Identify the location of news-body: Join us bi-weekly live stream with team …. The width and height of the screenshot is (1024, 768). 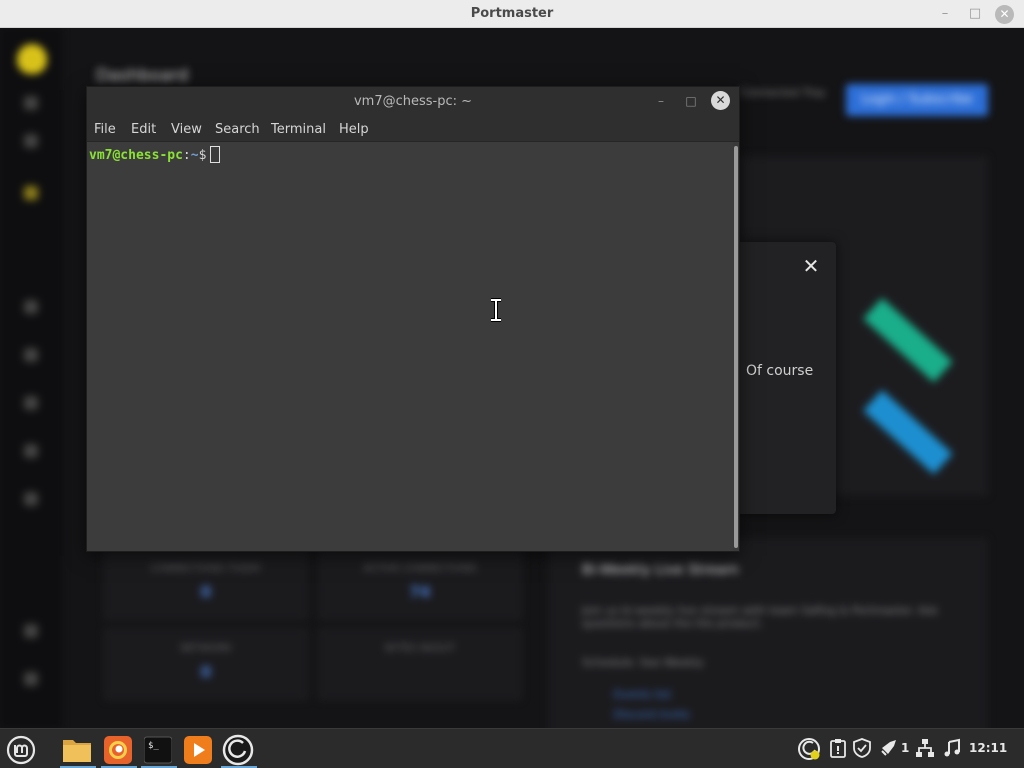
(760, 617).